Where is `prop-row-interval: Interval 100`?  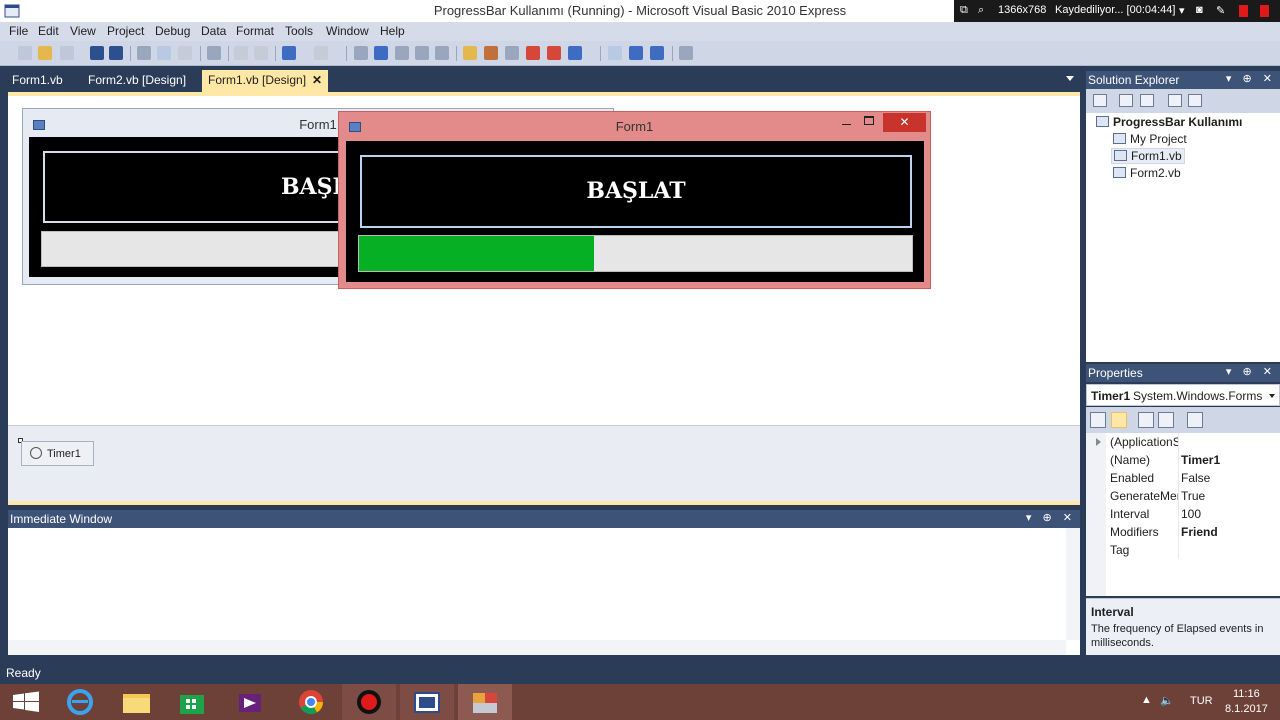
prop-row-interval: Interval 100 is located at coordinates (1183, 514).